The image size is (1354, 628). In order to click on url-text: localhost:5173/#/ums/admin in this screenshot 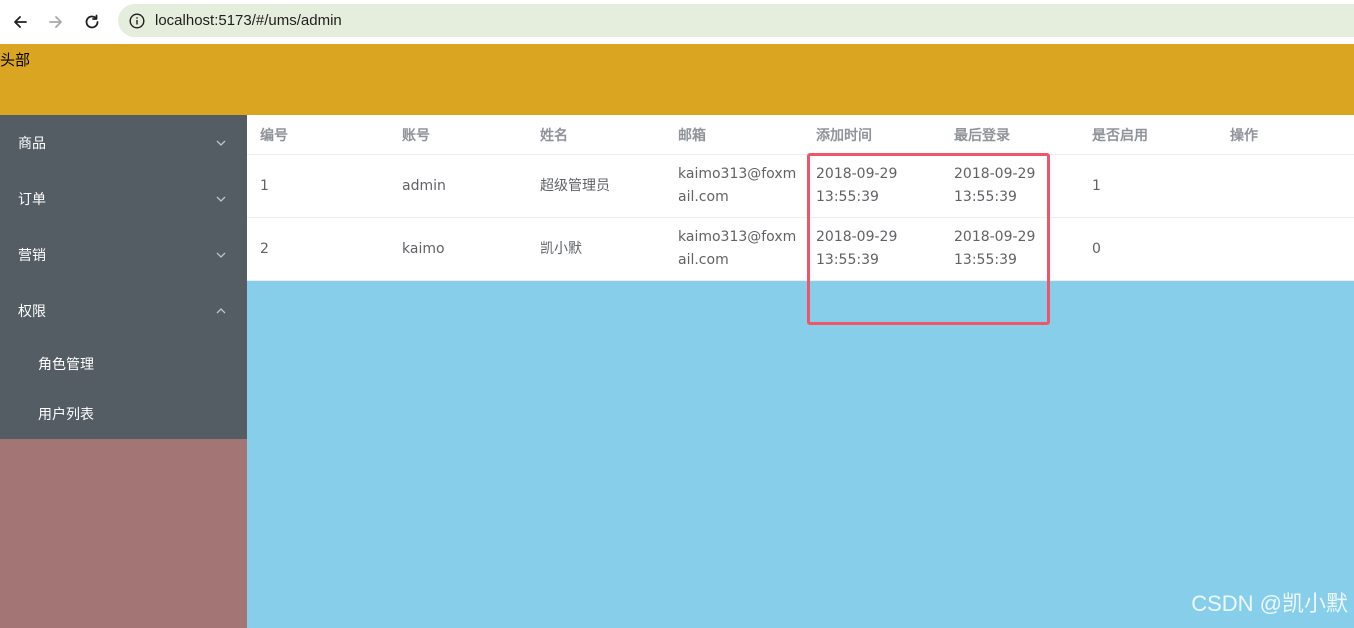, I will do `click(248, 20)`.